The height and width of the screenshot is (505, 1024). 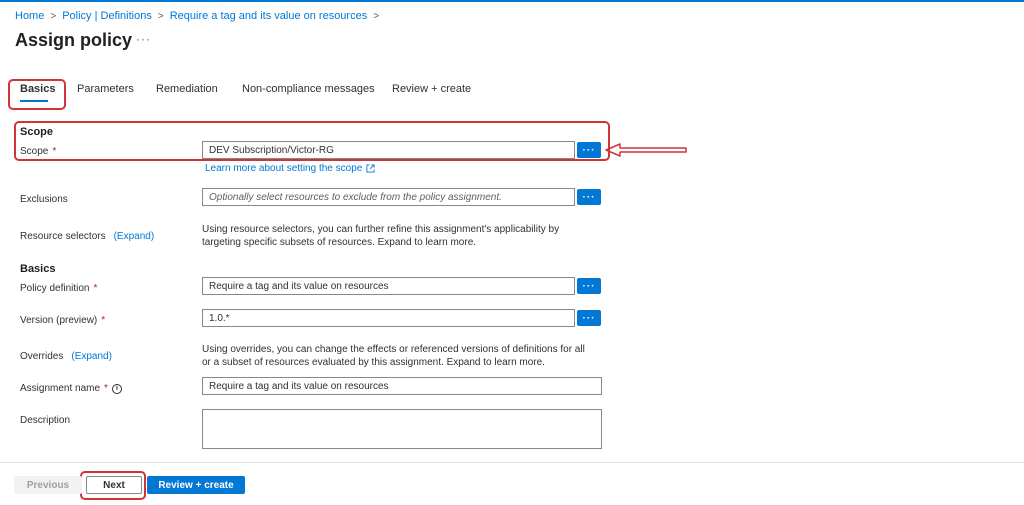 What do you see at coordinates (34, 151) in the screenshot?
I see `scope-label-text: Scope` at bounding box center [34, 151].